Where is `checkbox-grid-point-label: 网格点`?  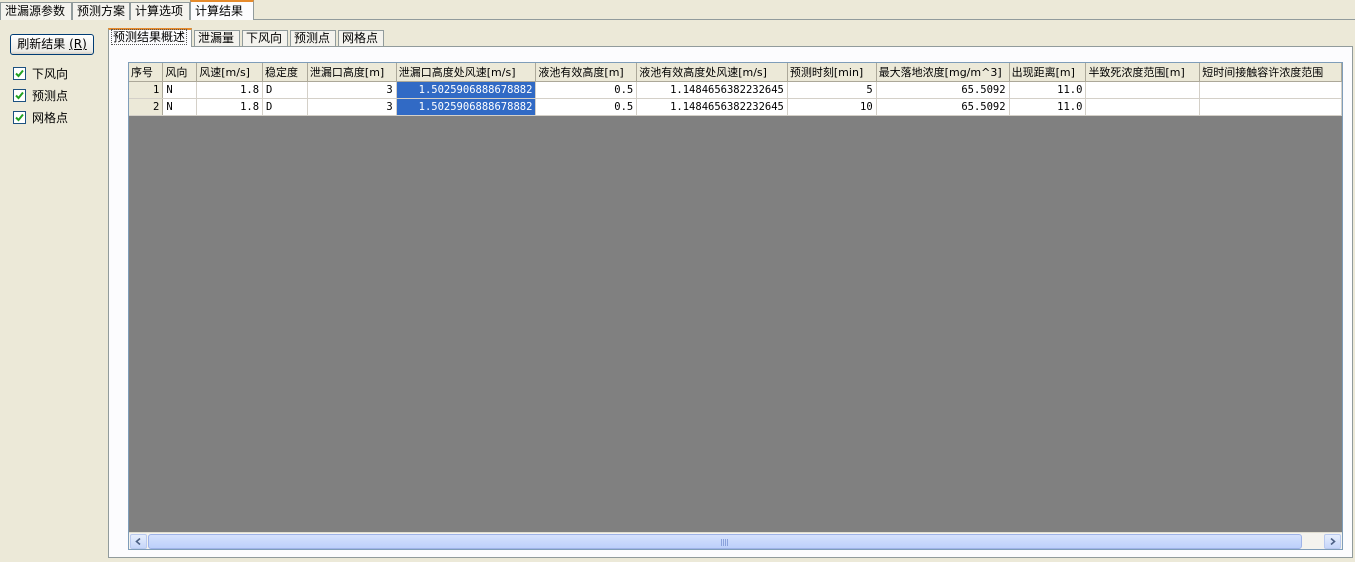
checkbox-grid-point-label: 网格点 is located at coordinates (50, 117).